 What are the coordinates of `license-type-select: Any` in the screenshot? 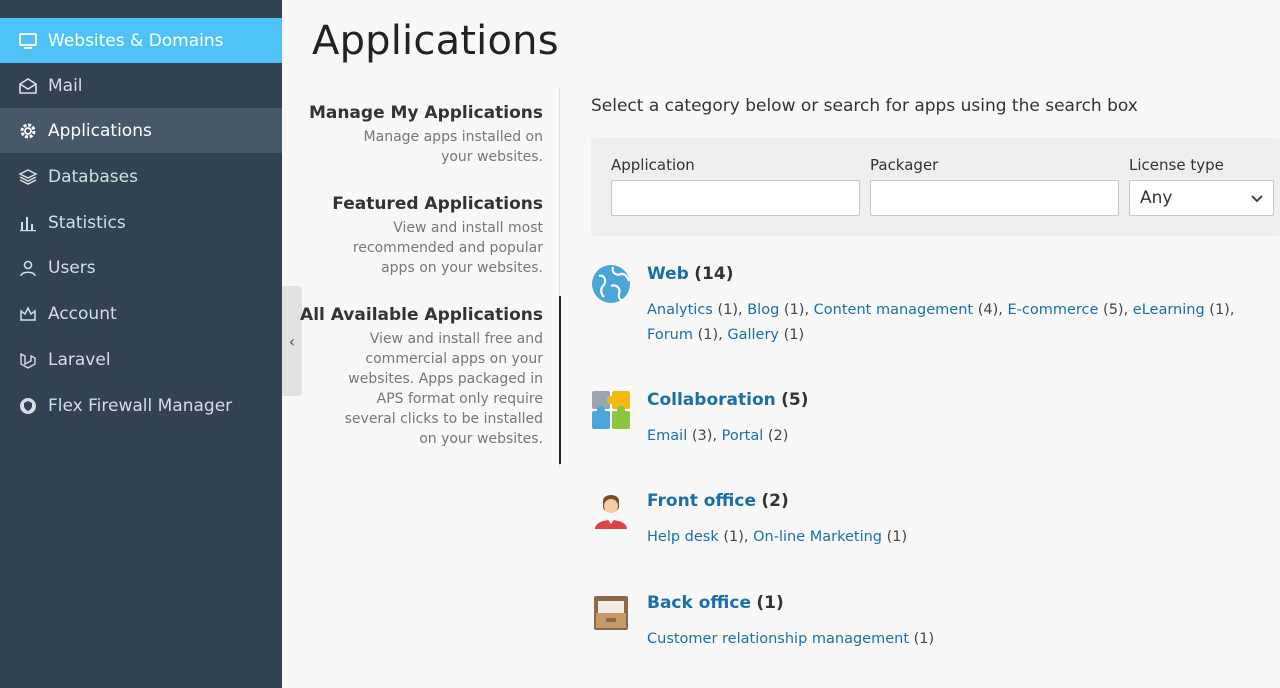 It's located at (1201, 198).